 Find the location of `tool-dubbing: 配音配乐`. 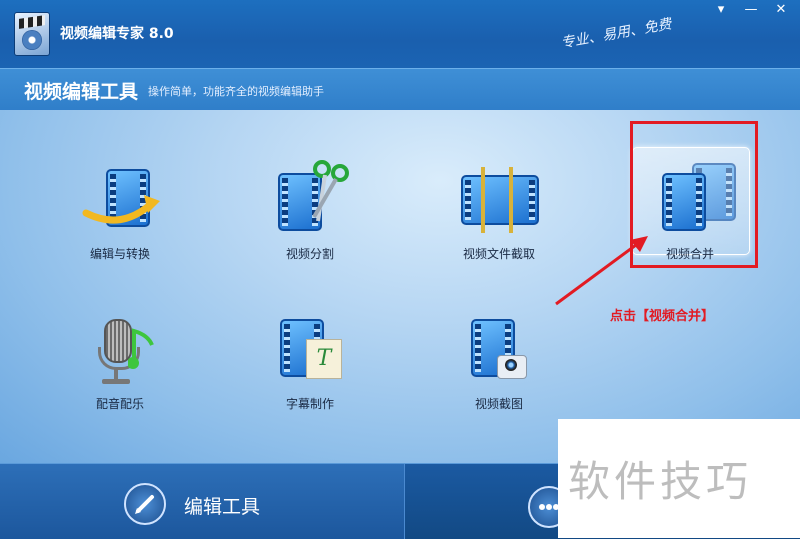

tool-dubbing: 配音配乐 is located at coordinates (120, 365).